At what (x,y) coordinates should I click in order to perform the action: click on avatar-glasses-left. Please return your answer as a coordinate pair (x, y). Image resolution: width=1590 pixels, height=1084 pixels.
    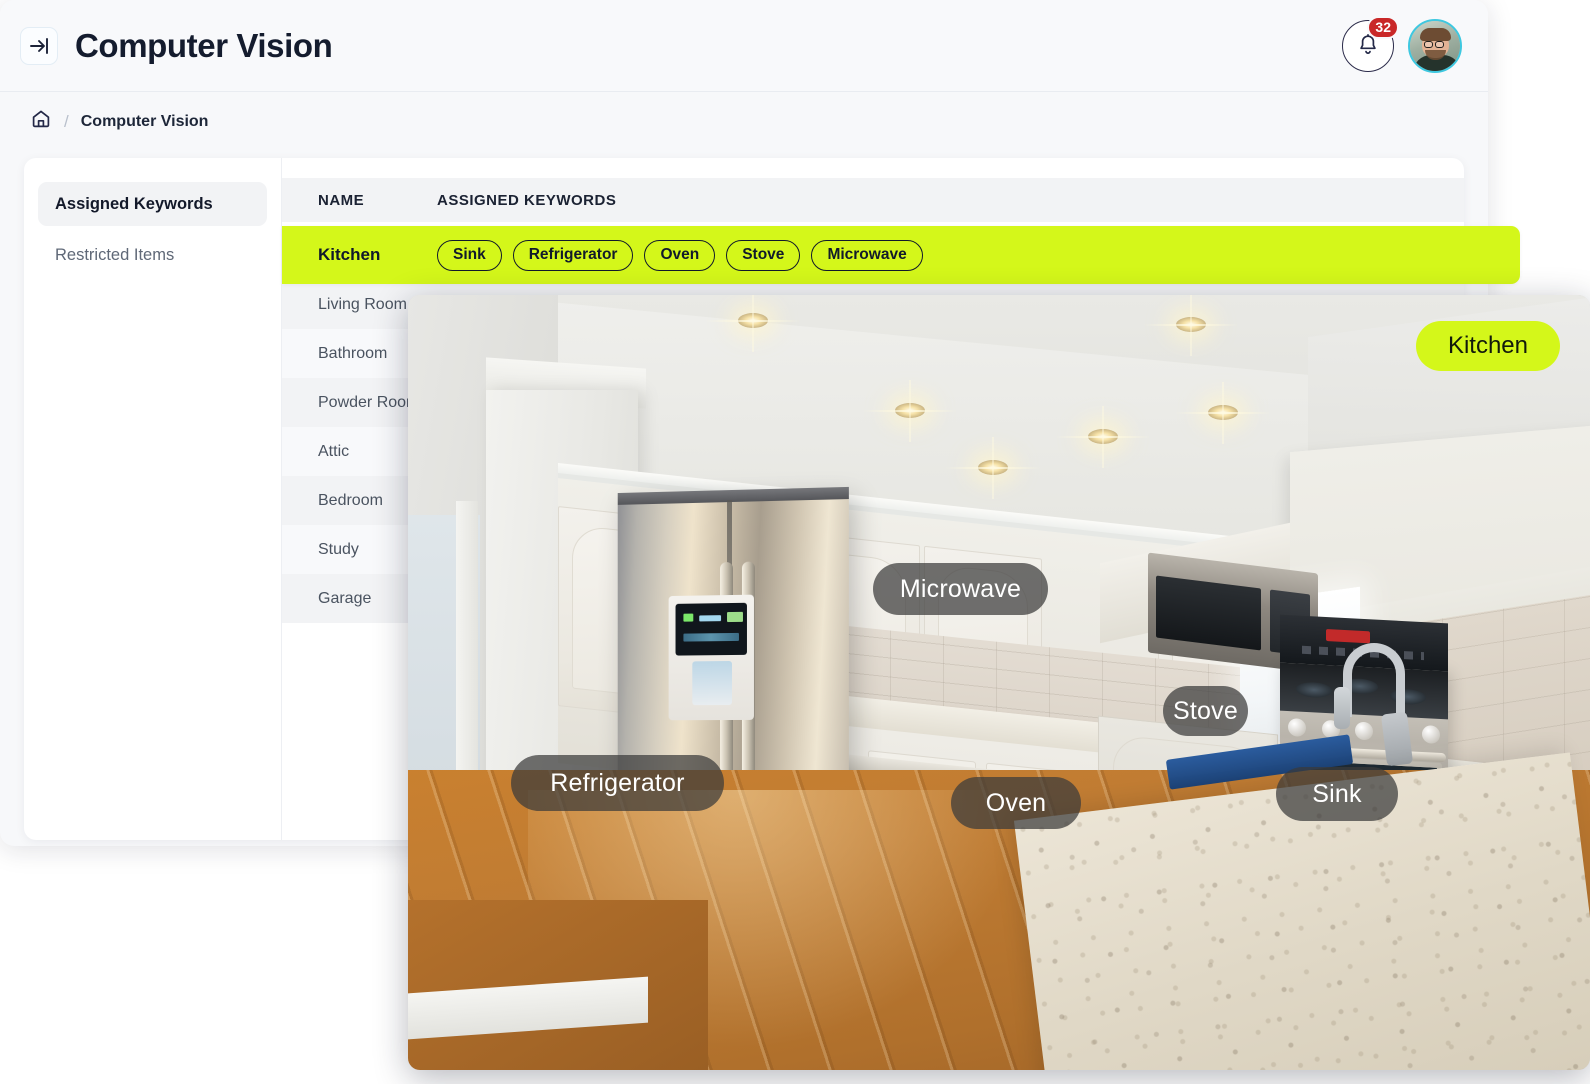
    Looking at the image, I should click on (1428, 44).